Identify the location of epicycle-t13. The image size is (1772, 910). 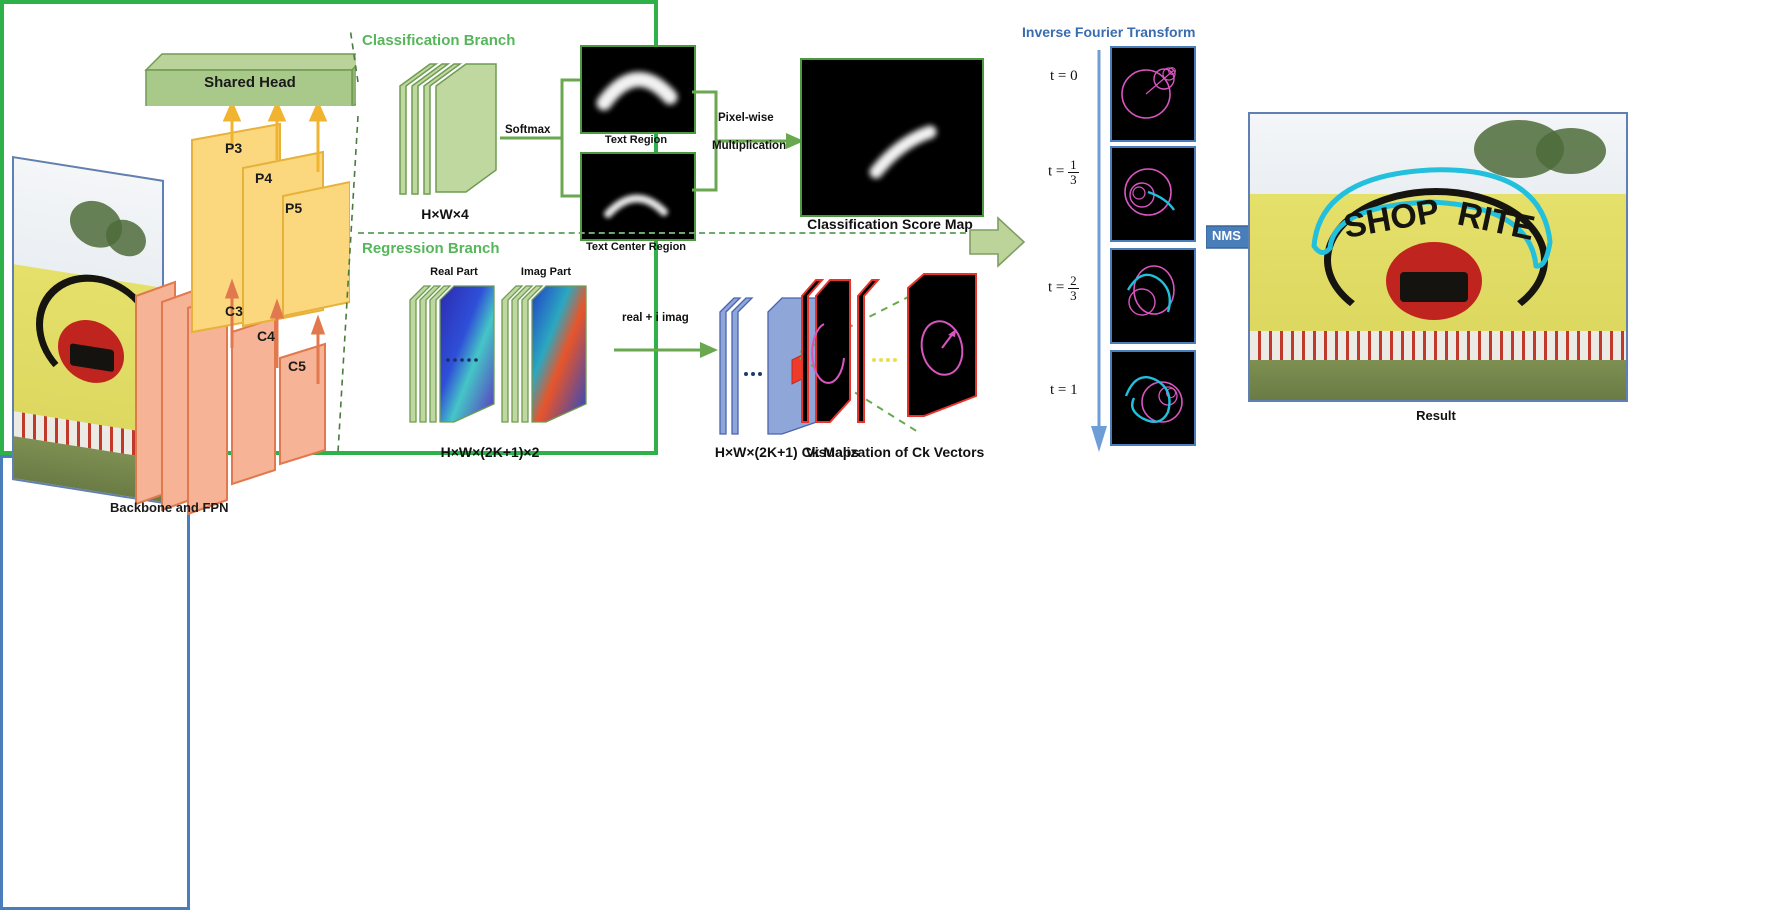
(1149, 192).